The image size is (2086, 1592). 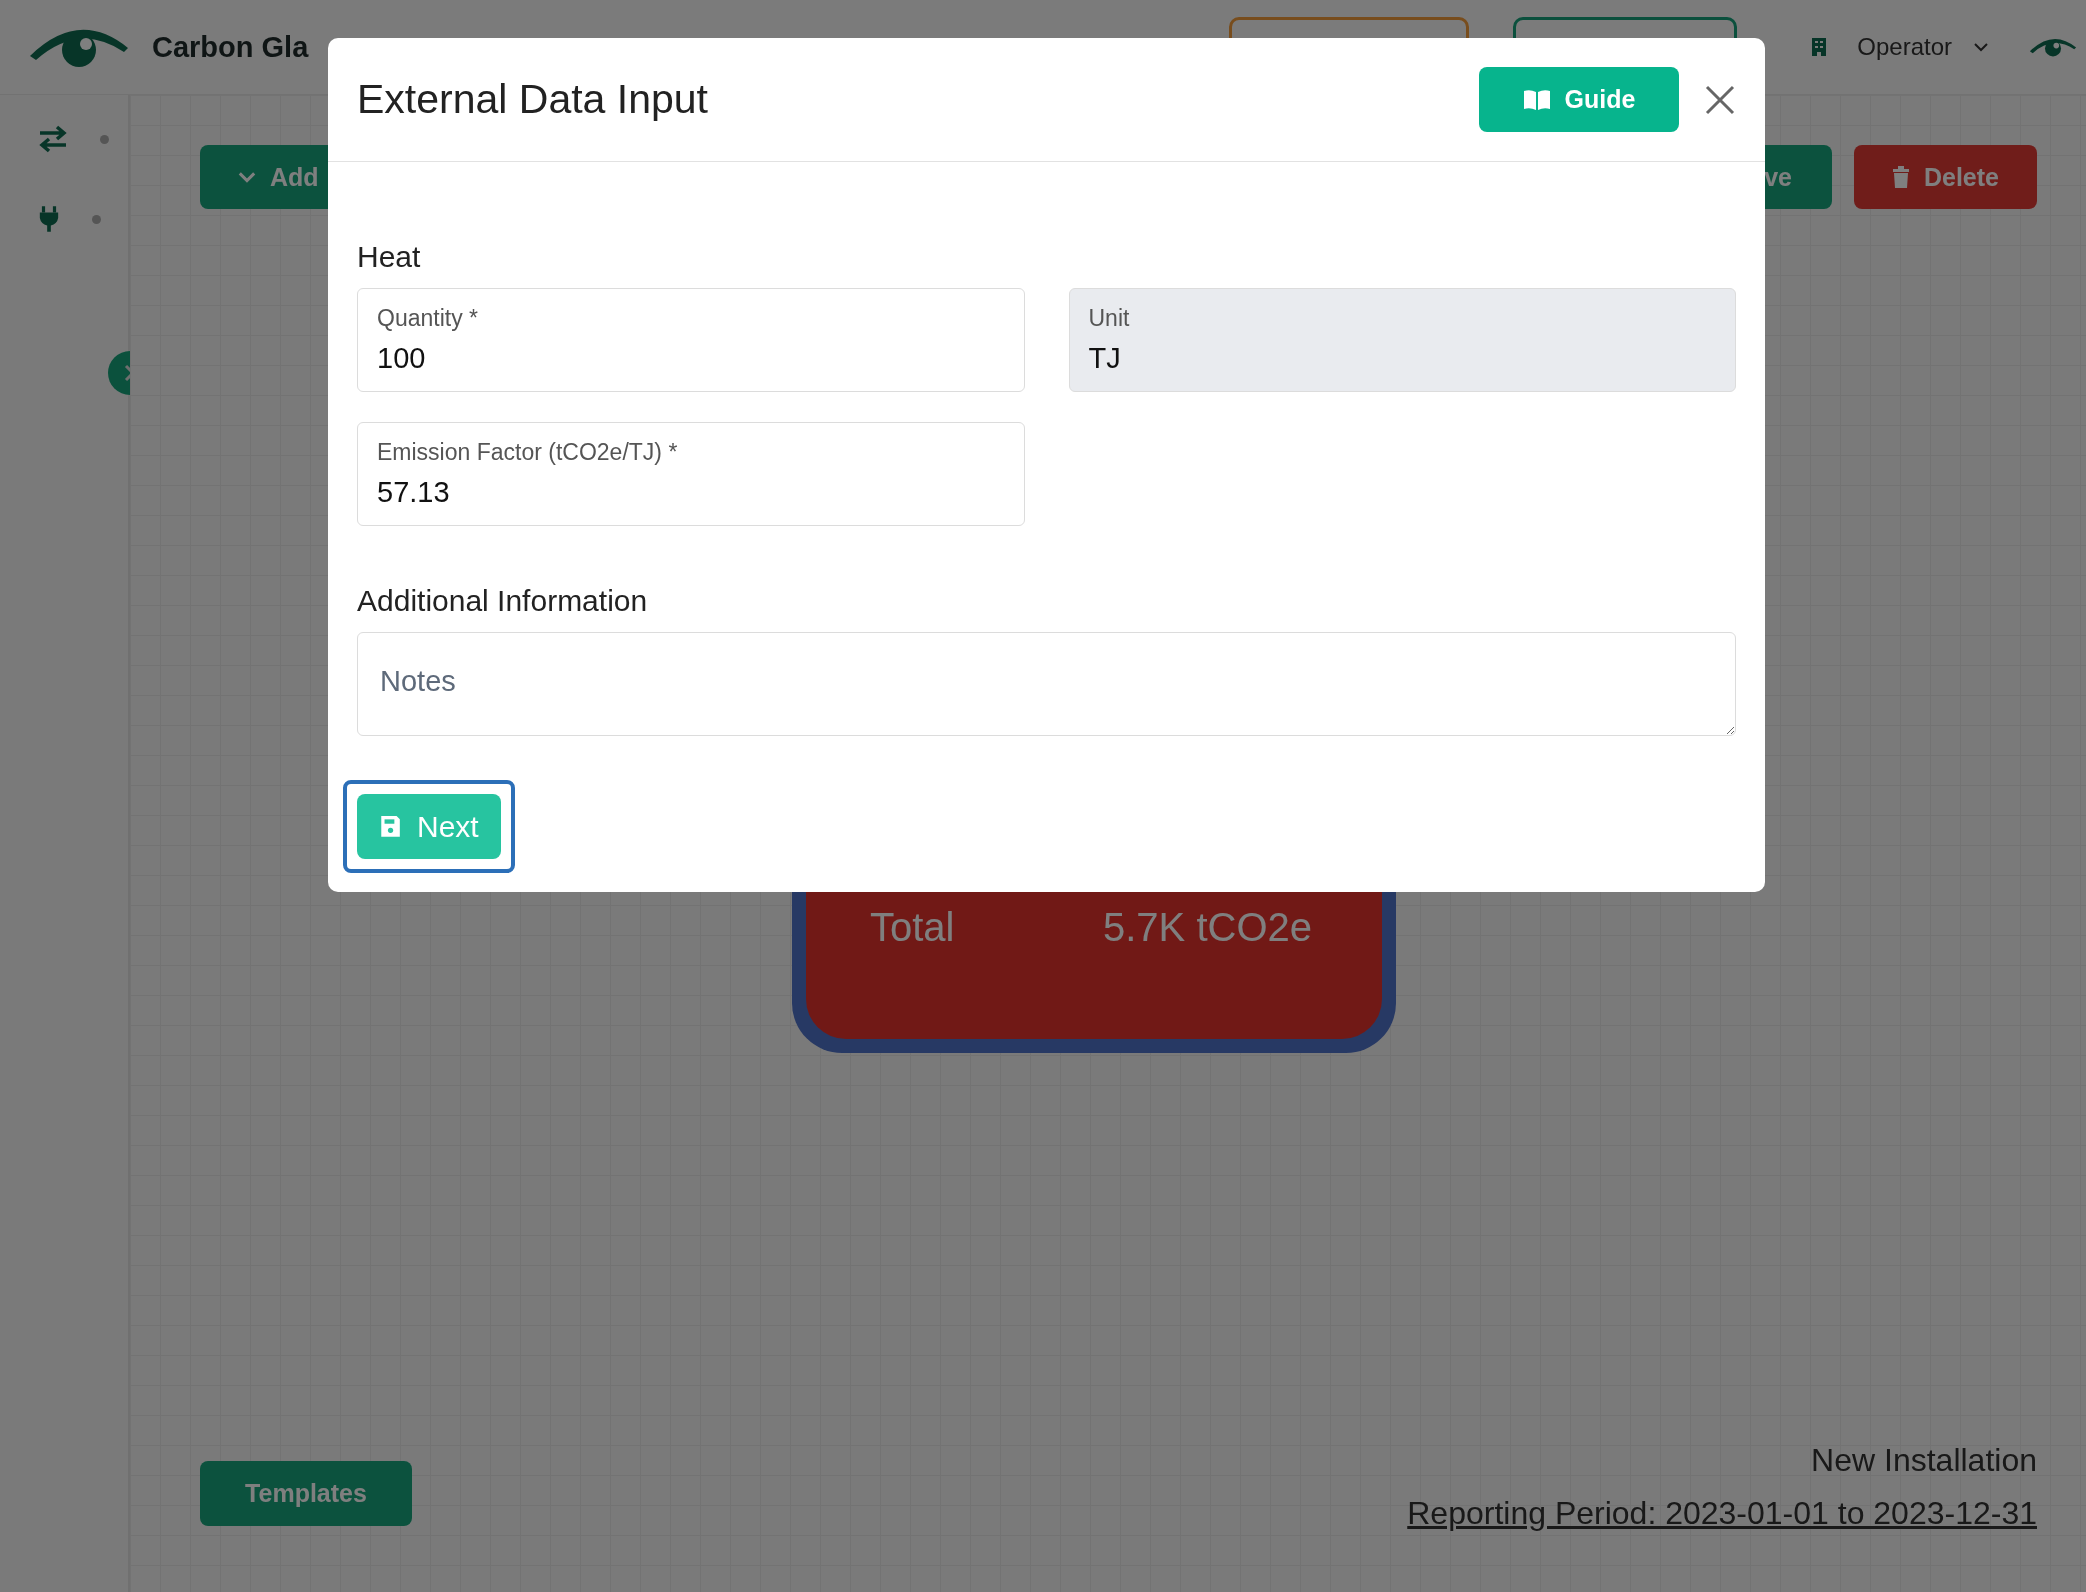 What do you see at coordinates (1579, 99) in the screenshot?
I see `guide-button: Guide` at bounding box center [1579, 99].